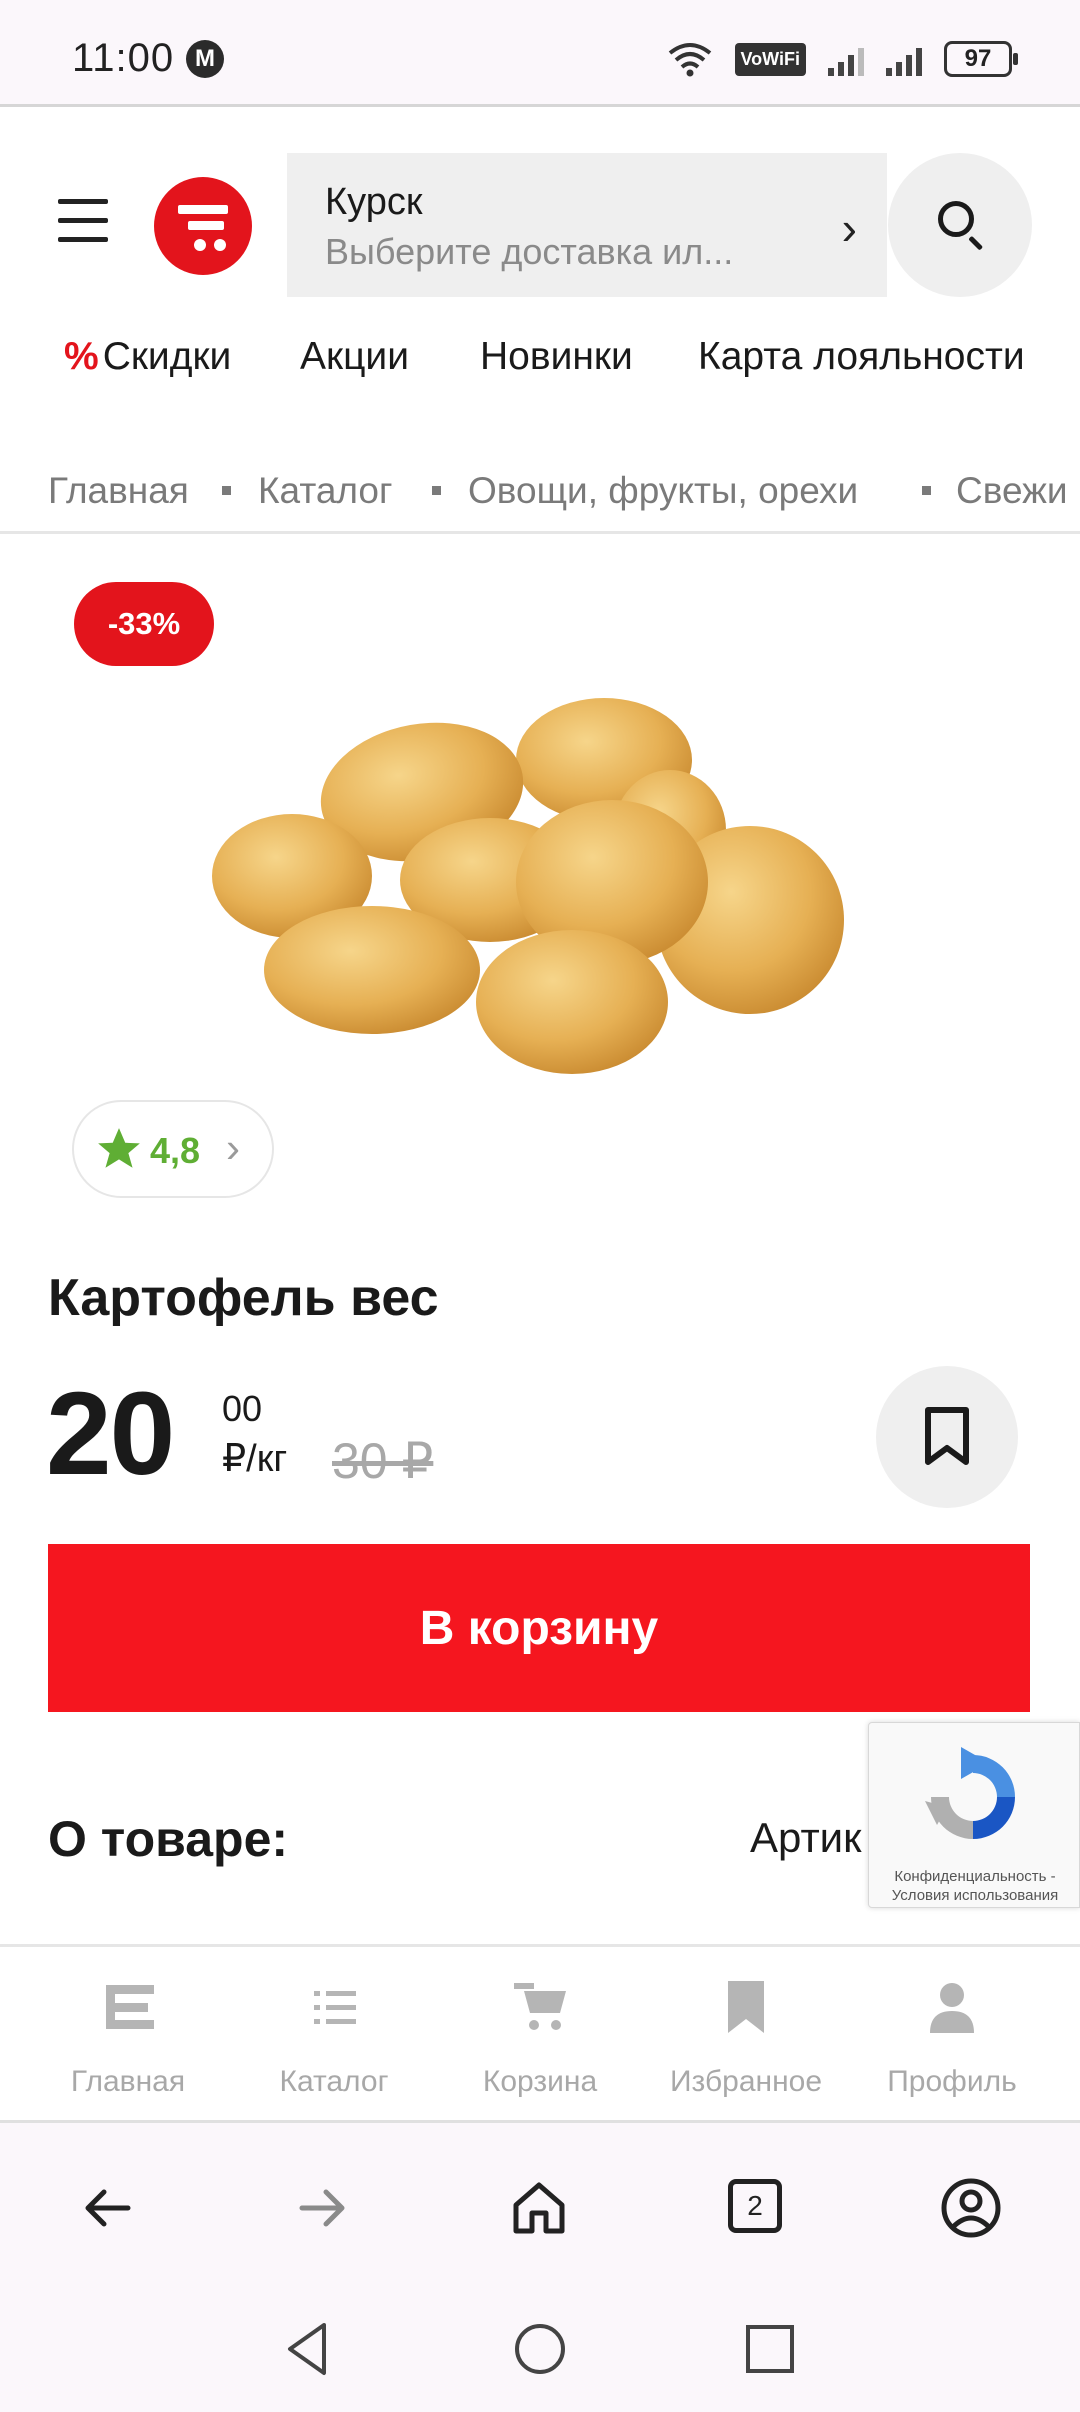 This screenshot has height=2412, width=1080. Describe the element at coordinates (130, 2007) in the screenshot. I see `home-logo-icon` at that location.